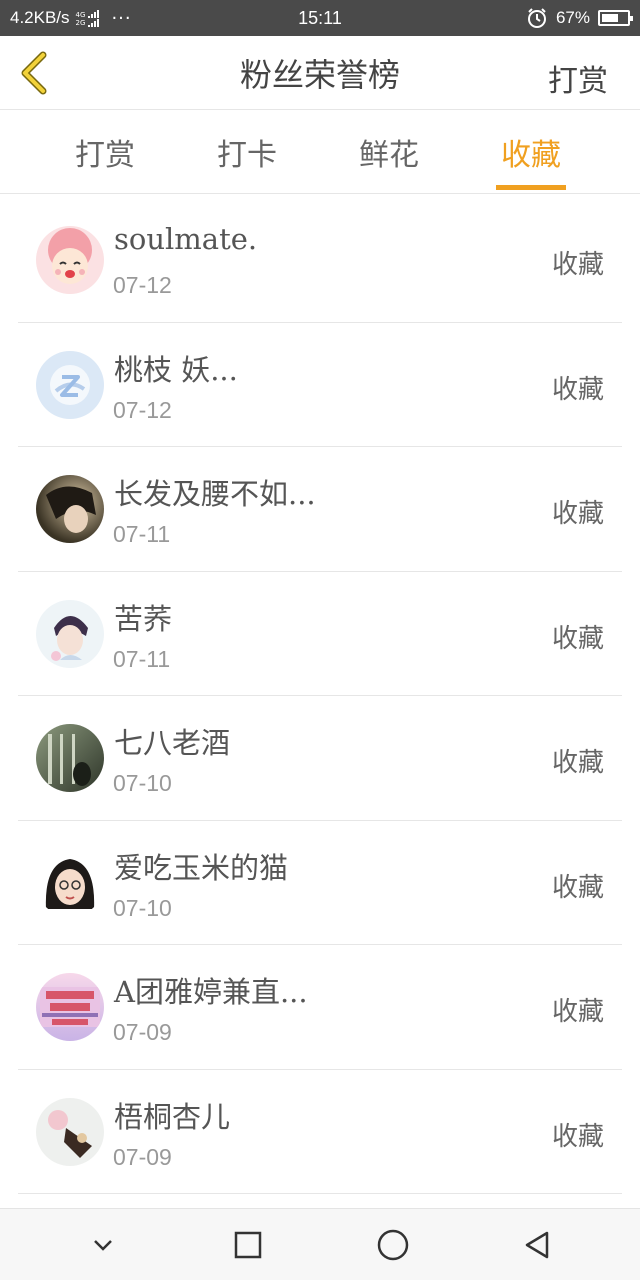  I want to click on active-tab-indicator, so click(531, 187).